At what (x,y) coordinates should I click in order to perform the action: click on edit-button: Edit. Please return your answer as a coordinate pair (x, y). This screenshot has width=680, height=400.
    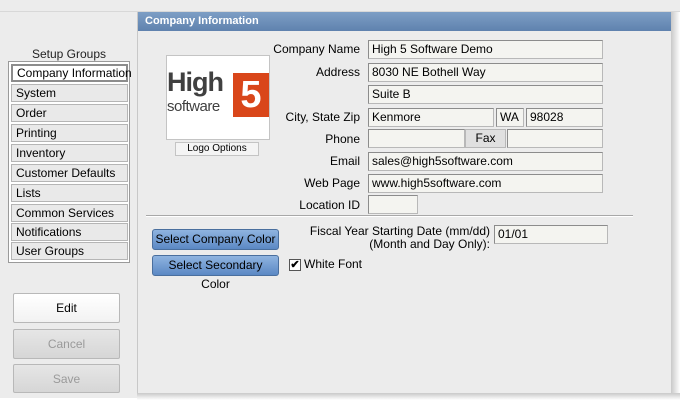
    Looking at the image, I should click on (66, 308).